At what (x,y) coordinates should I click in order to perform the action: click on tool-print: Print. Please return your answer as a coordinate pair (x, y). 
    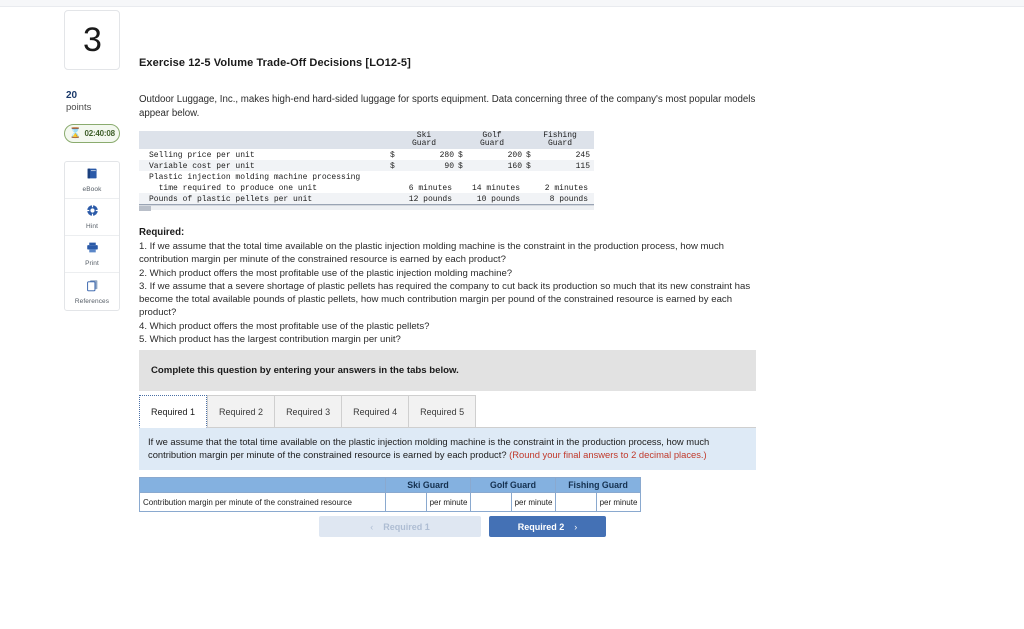
    Looking at the image, I should click on (92, 254).